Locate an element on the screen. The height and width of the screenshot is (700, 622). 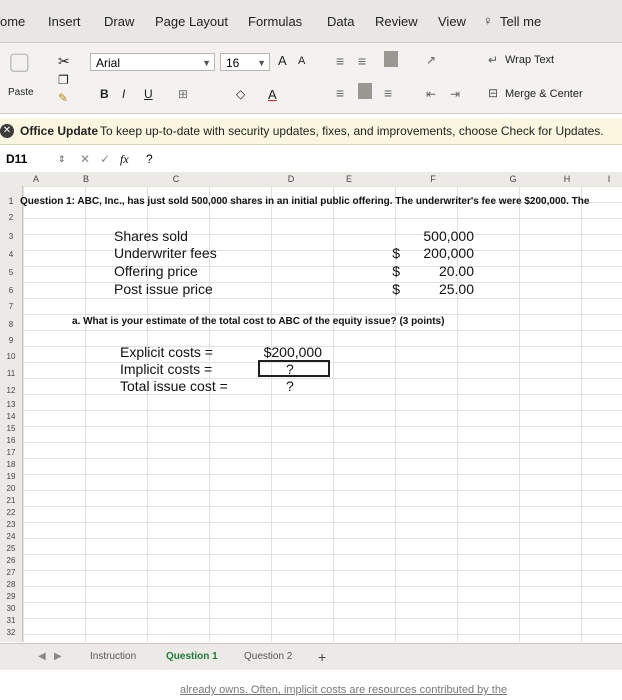
item-value: 20.00 is located at coordinates (442, 271).